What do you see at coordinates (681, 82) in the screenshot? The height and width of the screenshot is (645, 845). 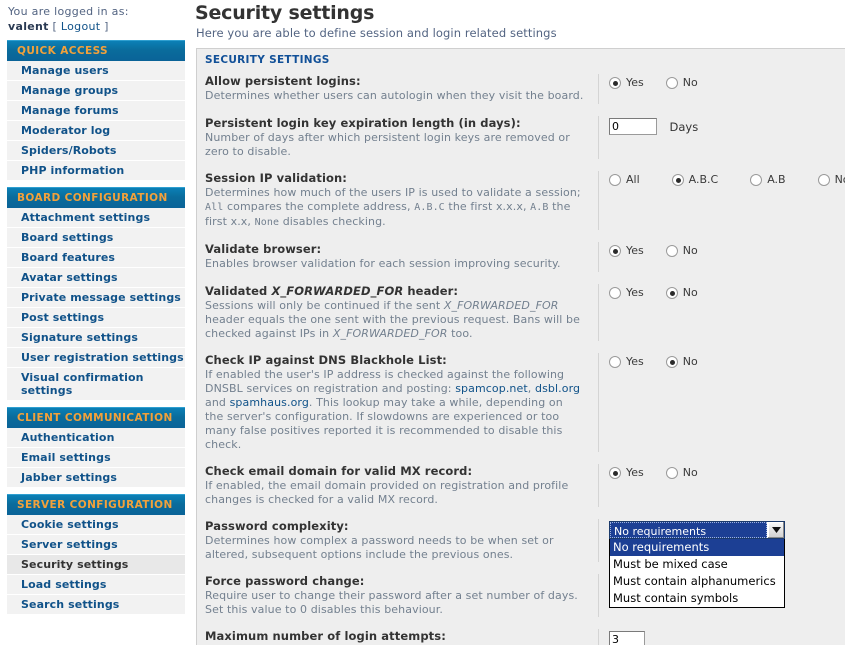 I see `persistent-logins-option-no: No` at bounding box center [681, 82].